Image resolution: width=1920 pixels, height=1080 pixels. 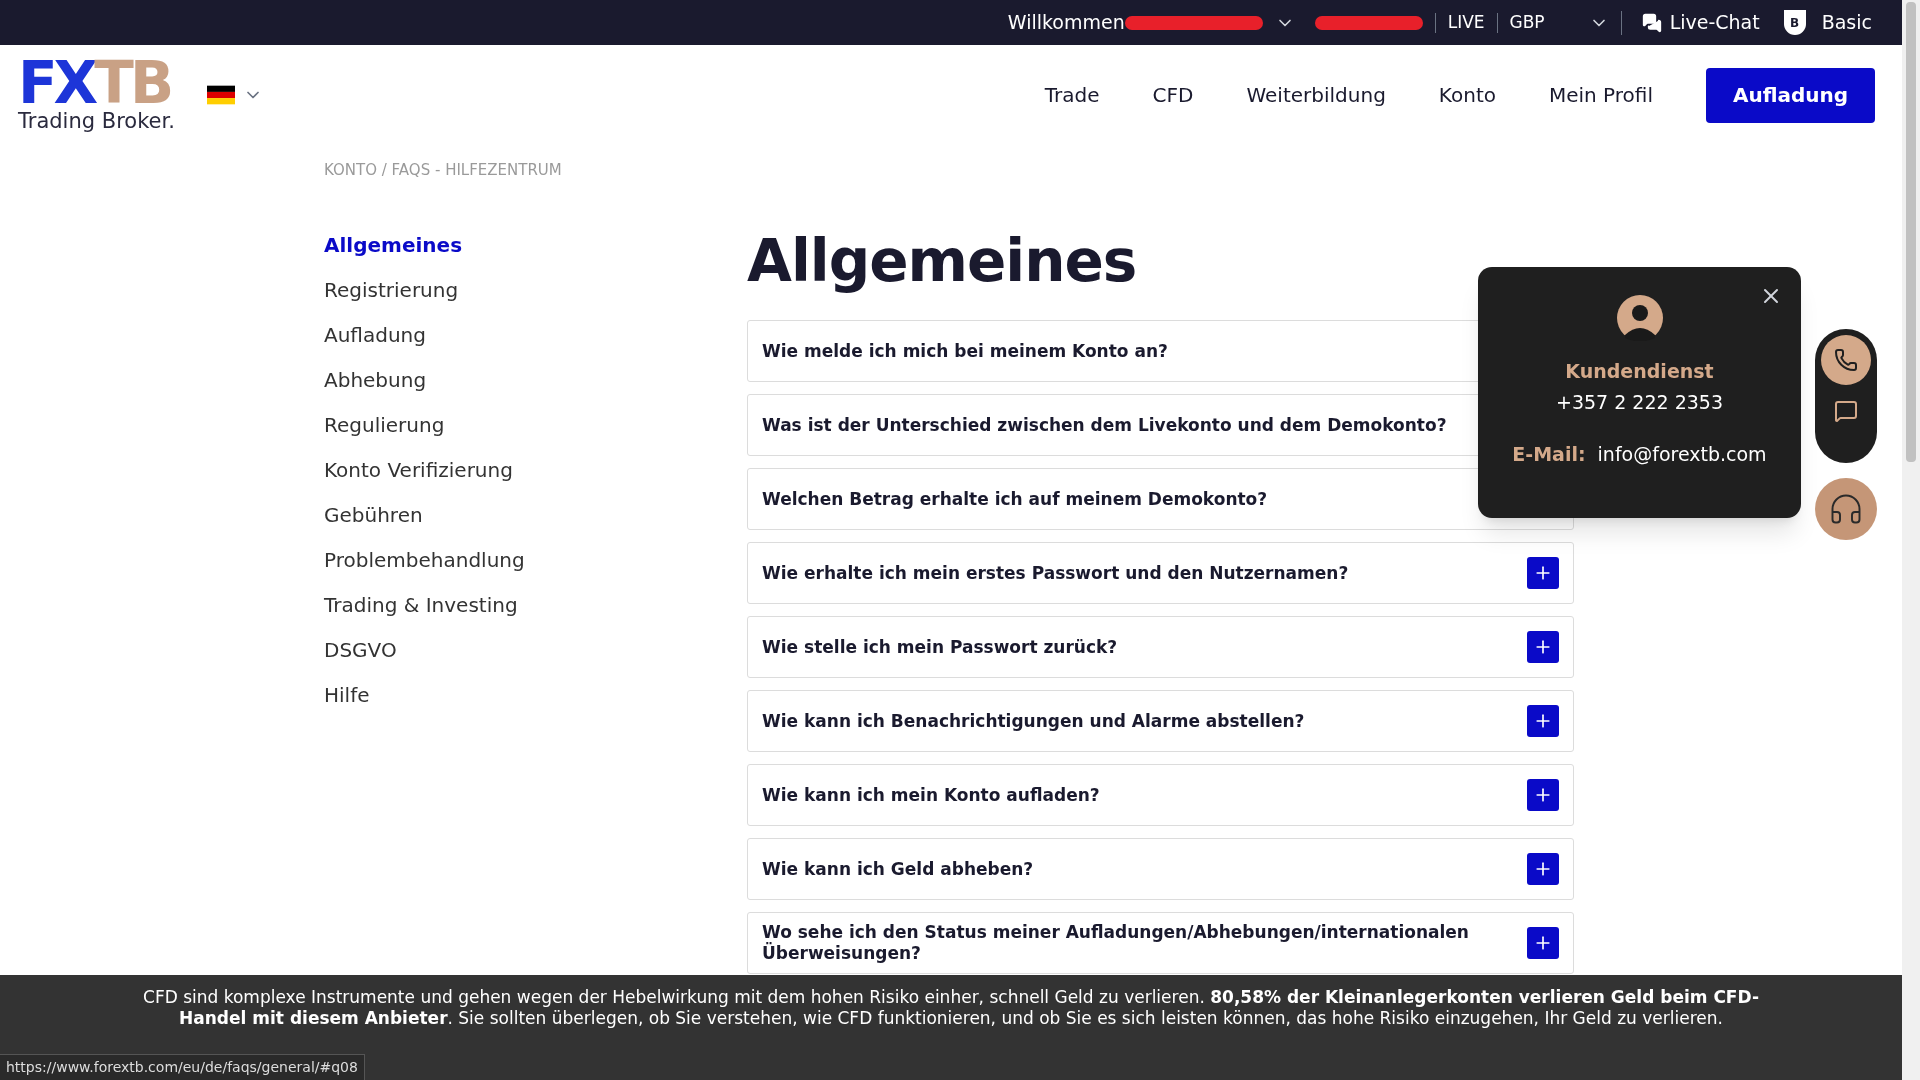 I want to click on faq-item: Wie kann ich Geld abheben?, so click(x=1160, y=869).